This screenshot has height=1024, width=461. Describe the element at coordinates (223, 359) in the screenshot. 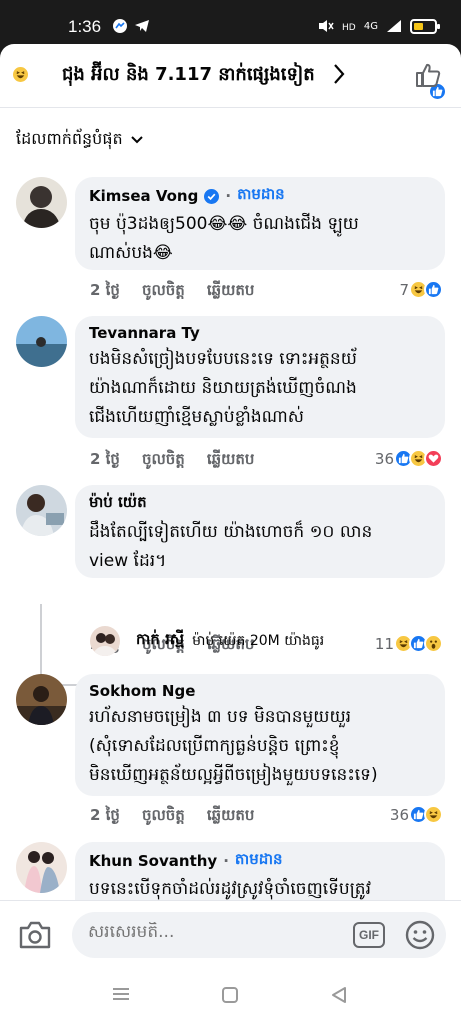

I see `comment-text-line: បងមិនសំច្រៀងបទបែបនេះទេ ទោះអត្ថនយ័` at that location.